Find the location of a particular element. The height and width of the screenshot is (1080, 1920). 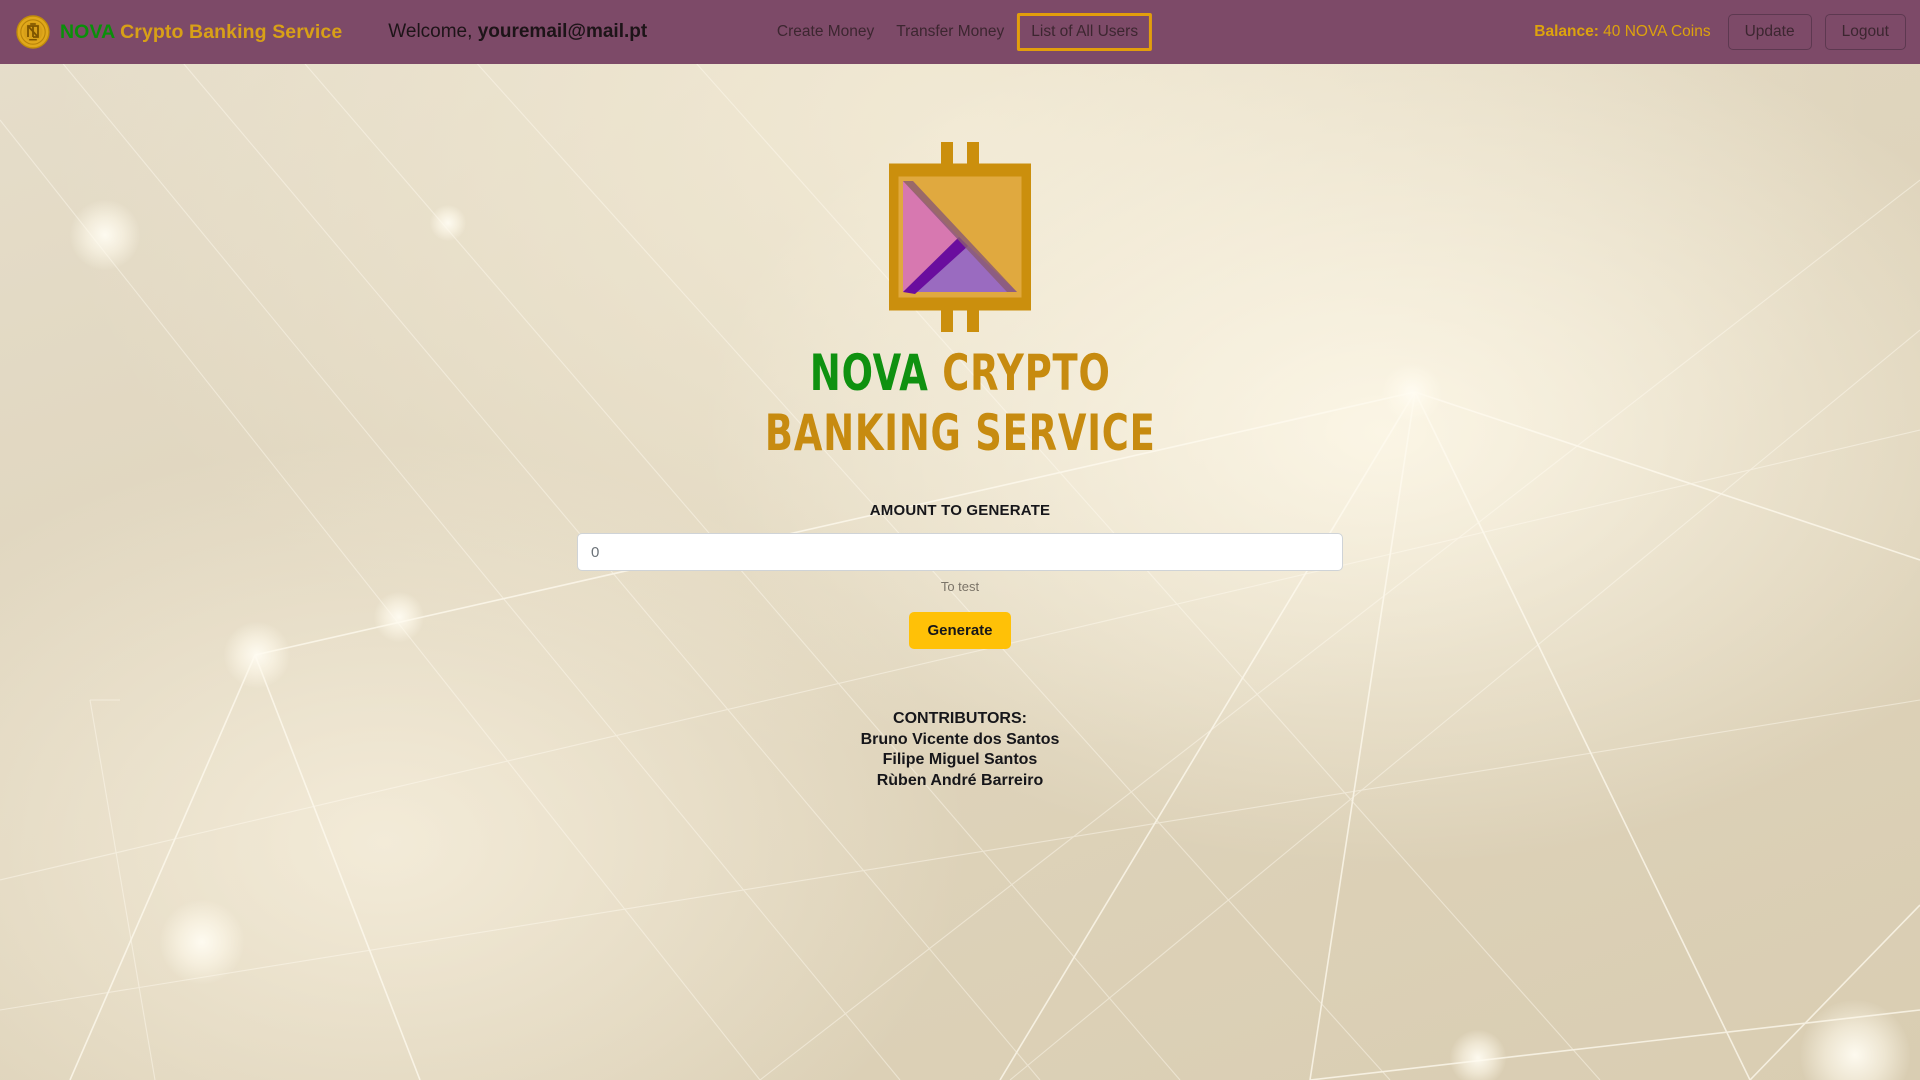

app-title-nova: NOVA is located at coordinates (869, 373).